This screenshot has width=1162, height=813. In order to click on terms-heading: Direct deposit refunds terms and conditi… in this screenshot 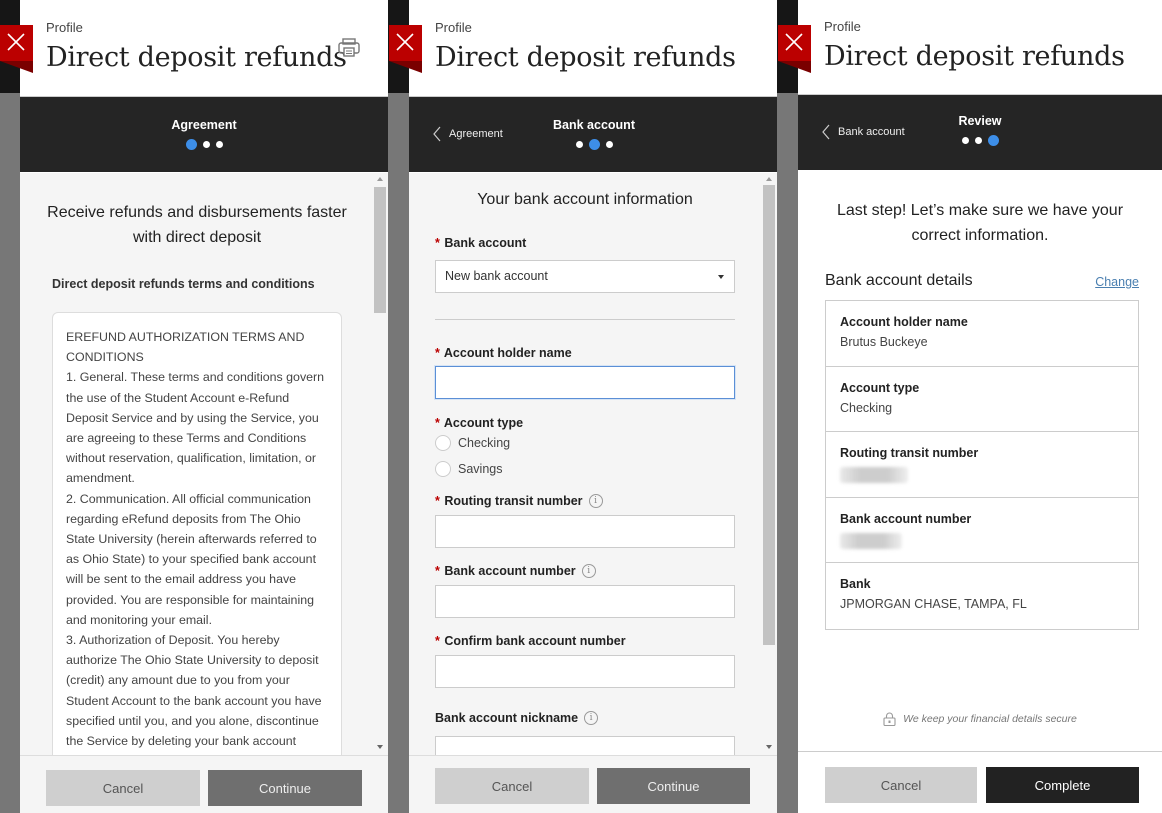, I will do `click(183, 284)`.